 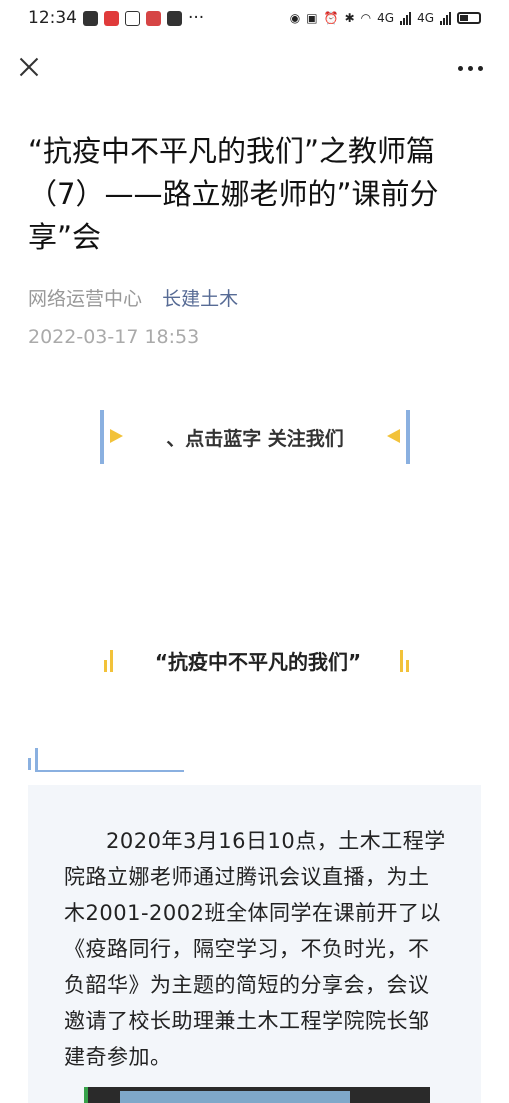 What do you see at coordinates (257, 1095) in the screenshot?
I see `article-image` at bounding box center [257, 1095].